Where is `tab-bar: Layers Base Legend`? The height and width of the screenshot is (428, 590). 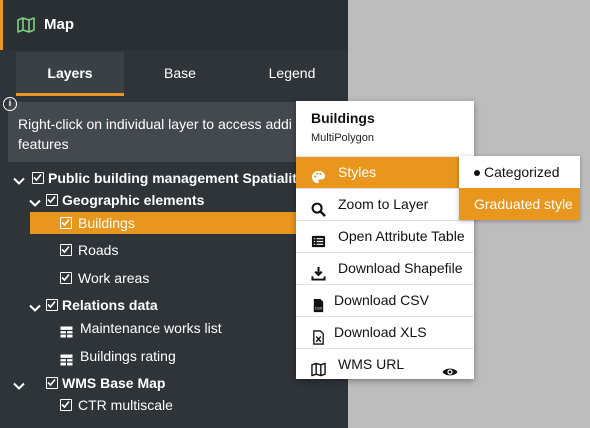 tab-bar: Layers Base Legend is located at coordinates (182, 74).